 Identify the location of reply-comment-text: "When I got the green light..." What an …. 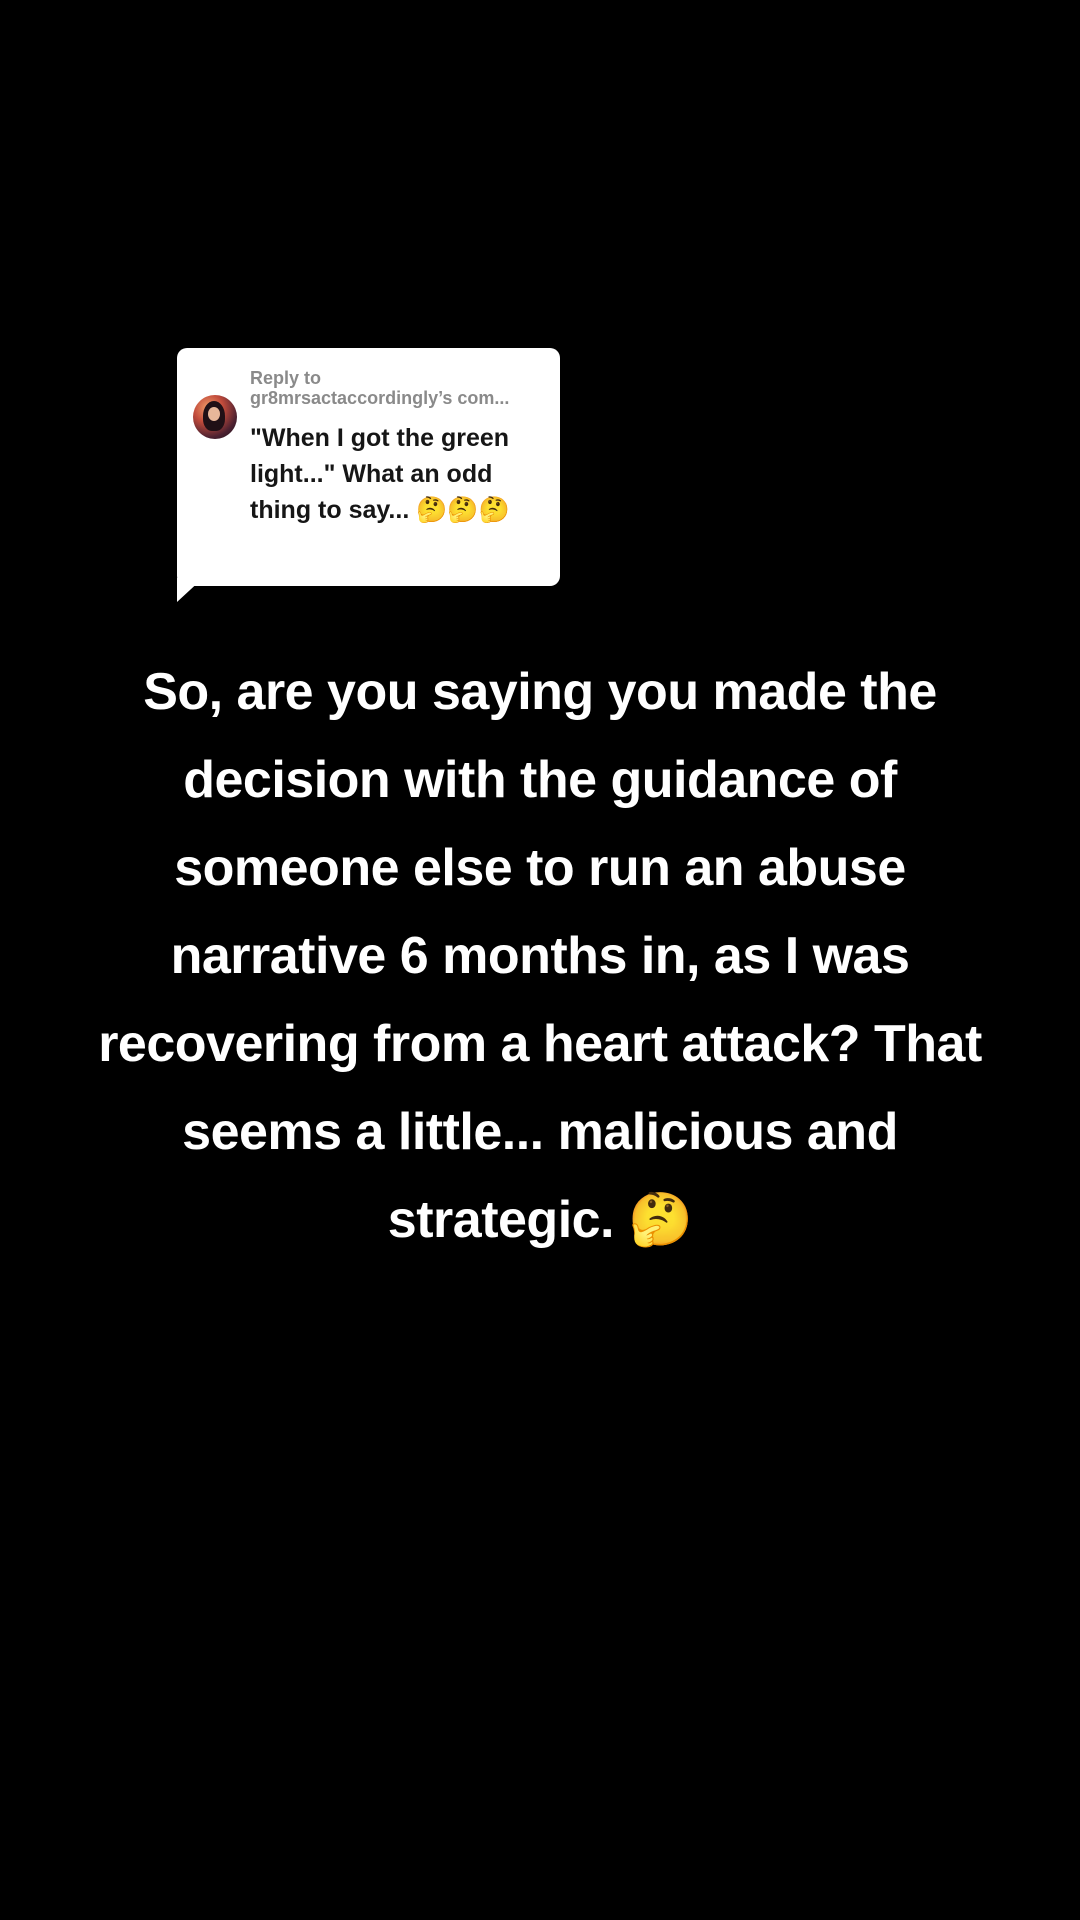
(380, 474).